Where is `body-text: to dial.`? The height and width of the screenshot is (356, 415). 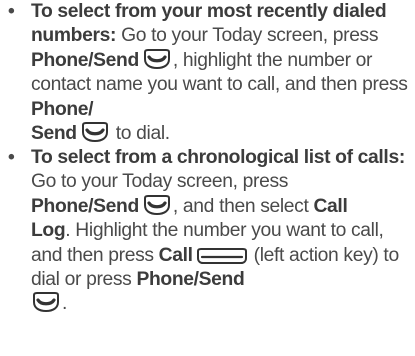 body-text: to dial. is located at coordinates (140, 134).